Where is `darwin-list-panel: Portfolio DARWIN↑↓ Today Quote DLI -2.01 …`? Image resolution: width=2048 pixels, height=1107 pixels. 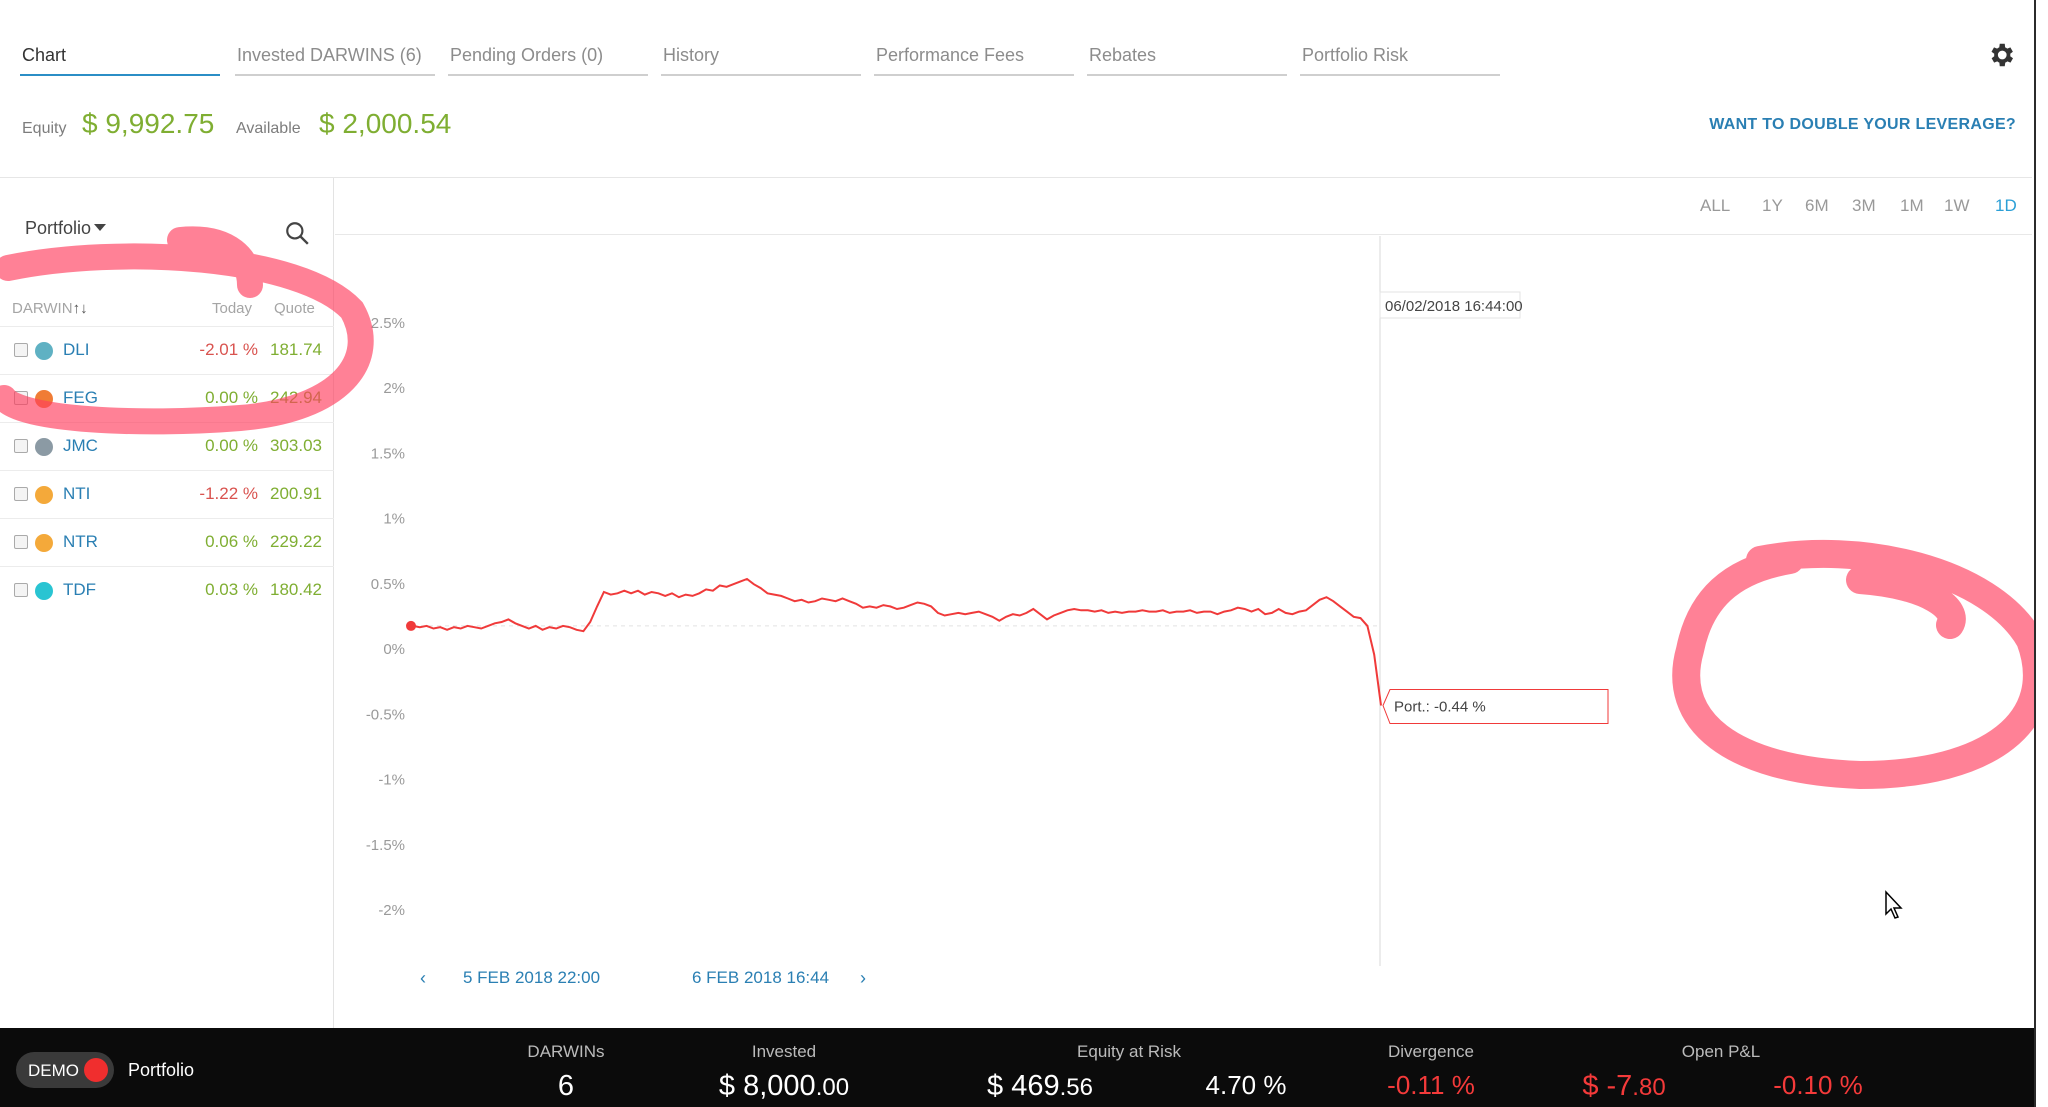
darwin-list-panel: Portfolio DARWIN↑↓ Today Quote DLI -2.01 … is located at coordinates (167, 603).